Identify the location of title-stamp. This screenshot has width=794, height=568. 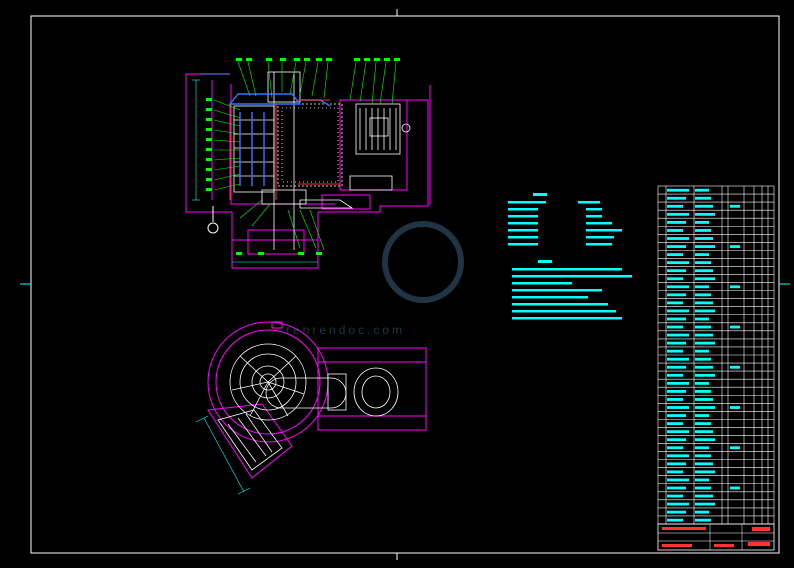
(761, 529).